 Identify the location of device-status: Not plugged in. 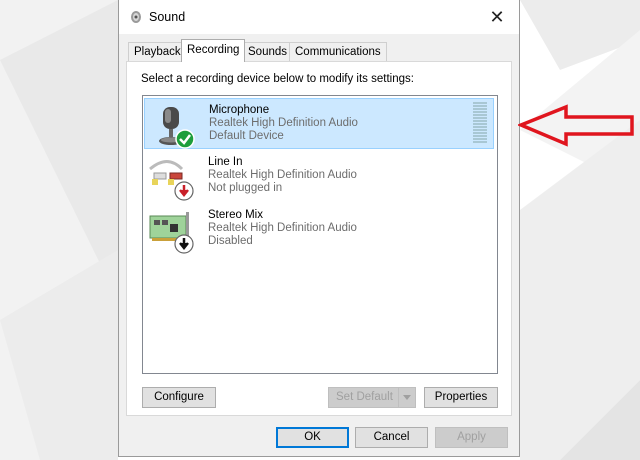
(245, 188).